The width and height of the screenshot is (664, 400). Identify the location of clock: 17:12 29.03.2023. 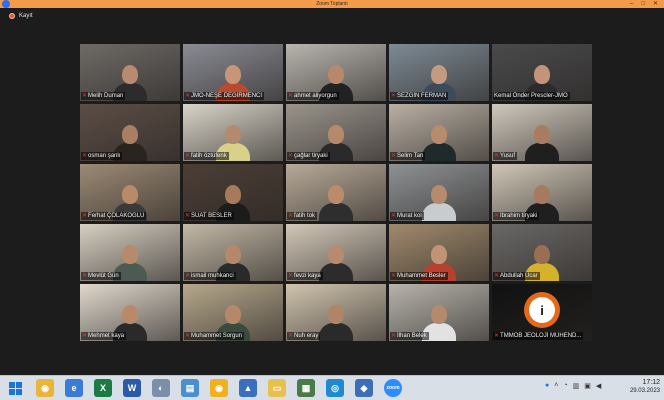
(645, 387).